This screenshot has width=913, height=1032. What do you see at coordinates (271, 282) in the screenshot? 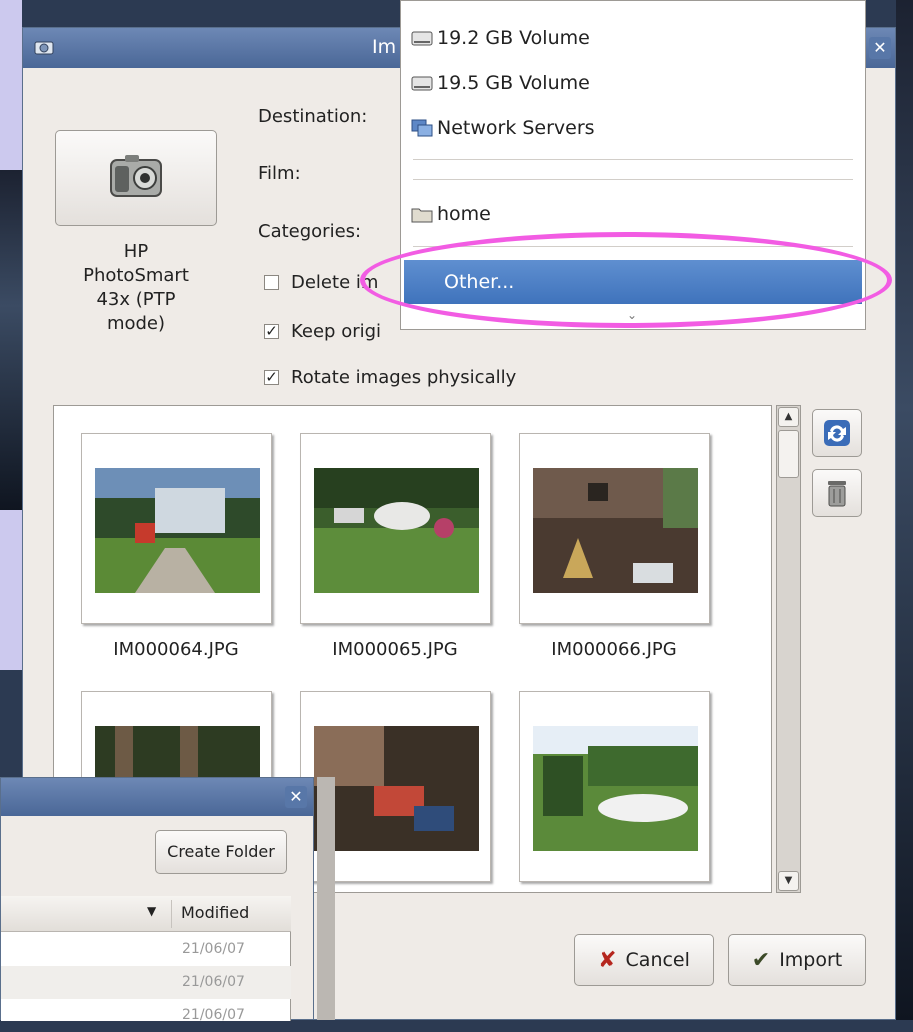
I see `checkbox-unchecked` at bounding box center [271, 282].